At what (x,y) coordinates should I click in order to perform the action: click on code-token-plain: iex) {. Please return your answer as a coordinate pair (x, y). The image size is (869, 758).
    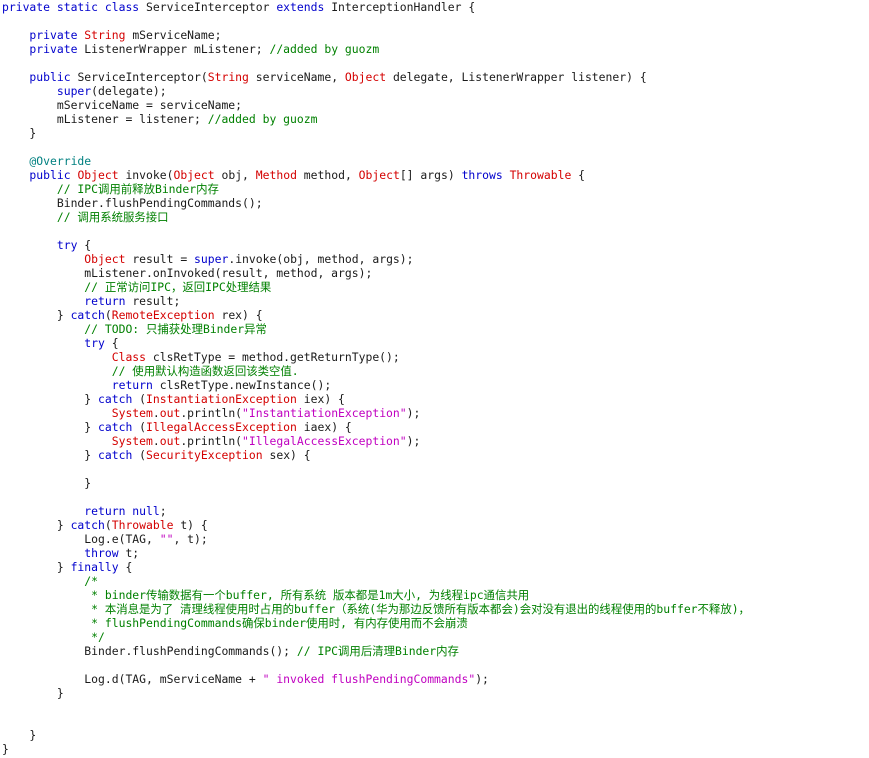
    Looking at the image, I should click on (324, 399).